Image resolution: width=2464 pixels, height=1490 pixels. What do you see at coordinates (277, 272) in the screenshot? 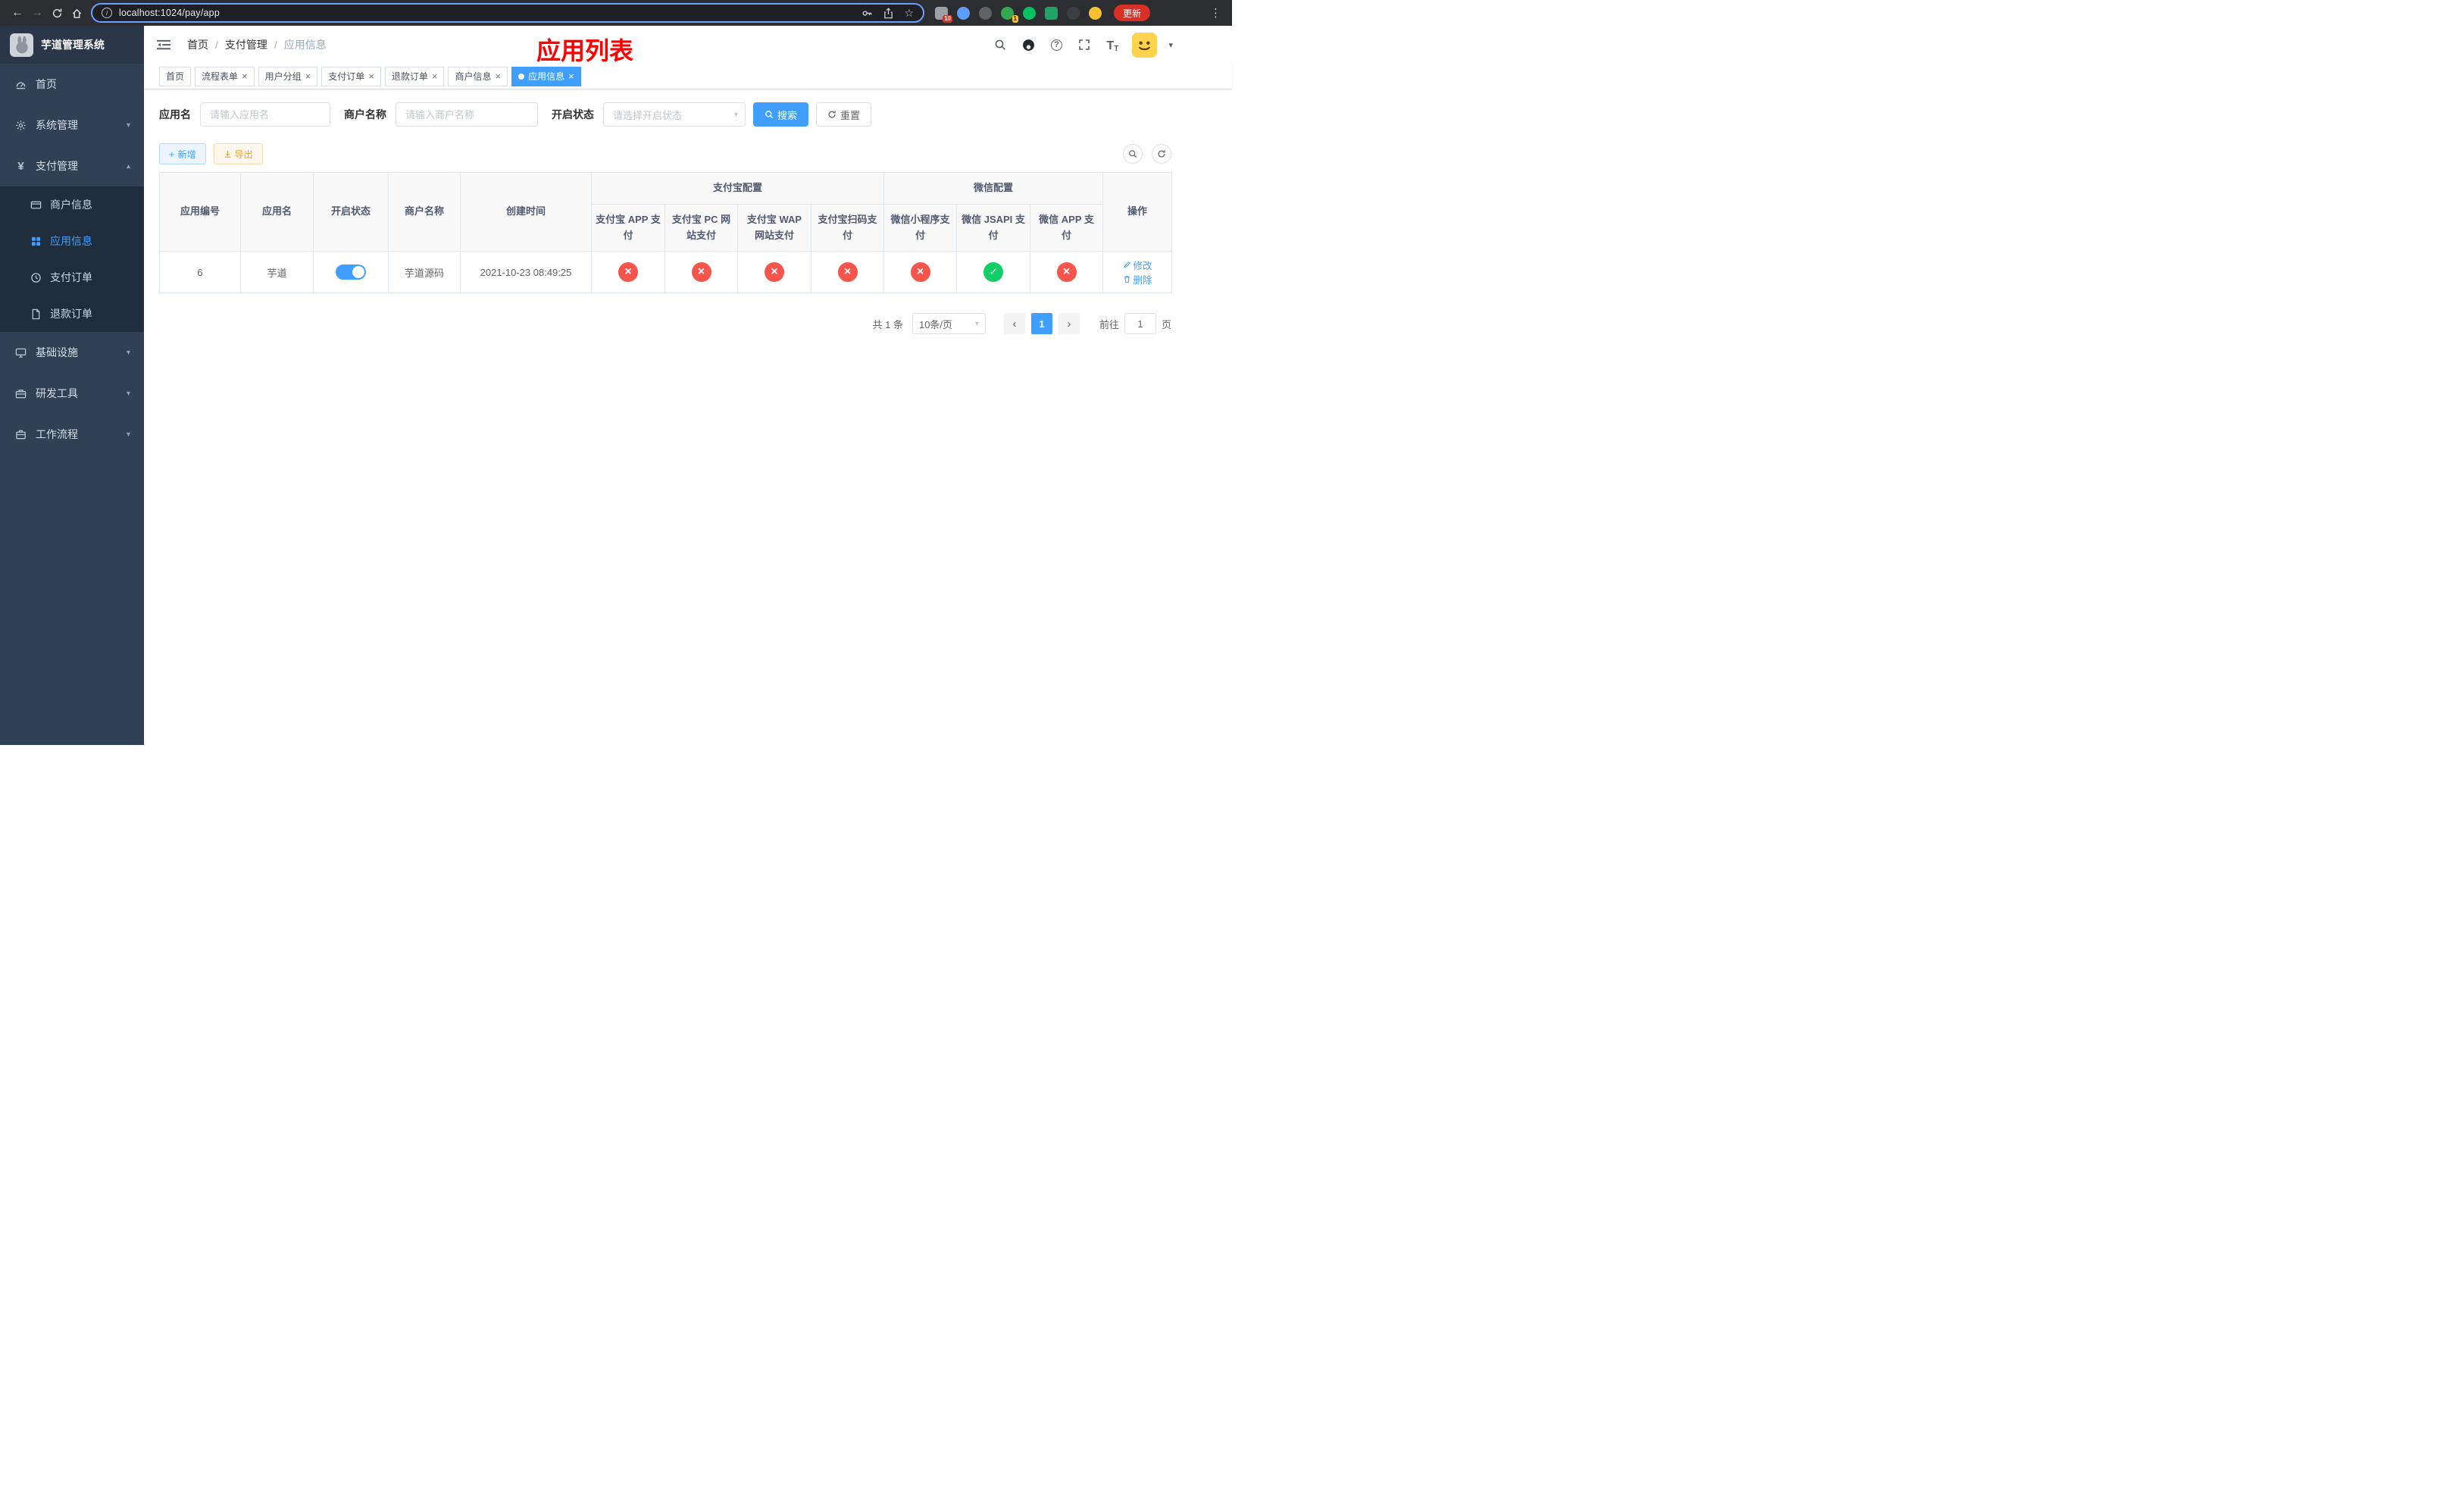
I see `cell-app-name: 芋道` at bounding box center [277, 272].